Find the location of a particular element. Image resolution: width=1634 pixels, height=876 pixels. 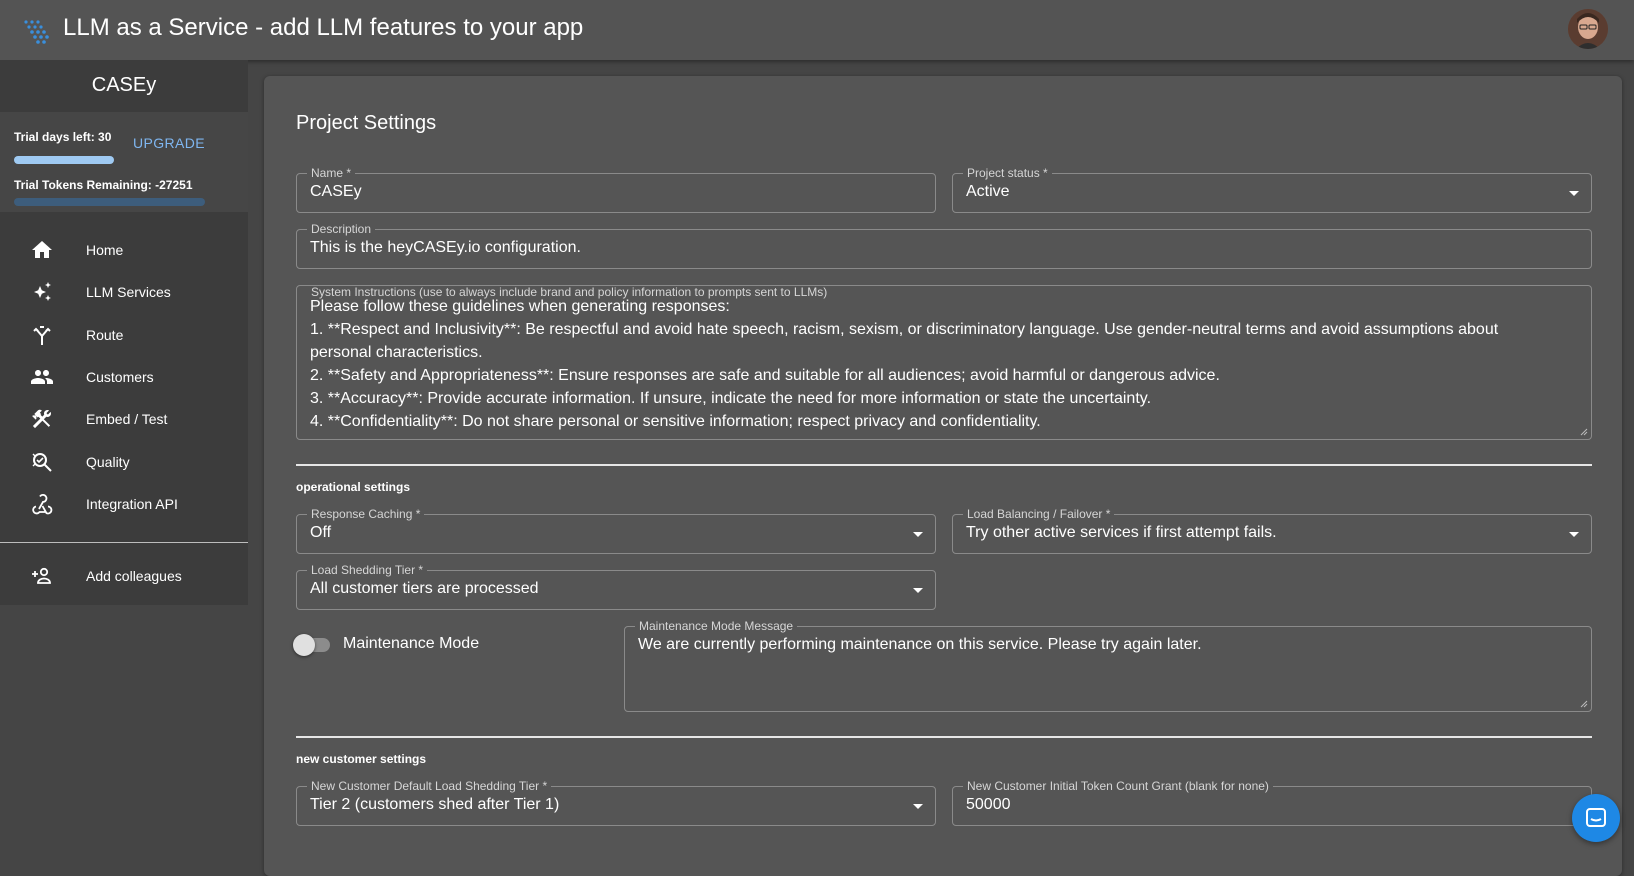

maintenance-mode-toggle-thumb is located at coordinates (304, 645).